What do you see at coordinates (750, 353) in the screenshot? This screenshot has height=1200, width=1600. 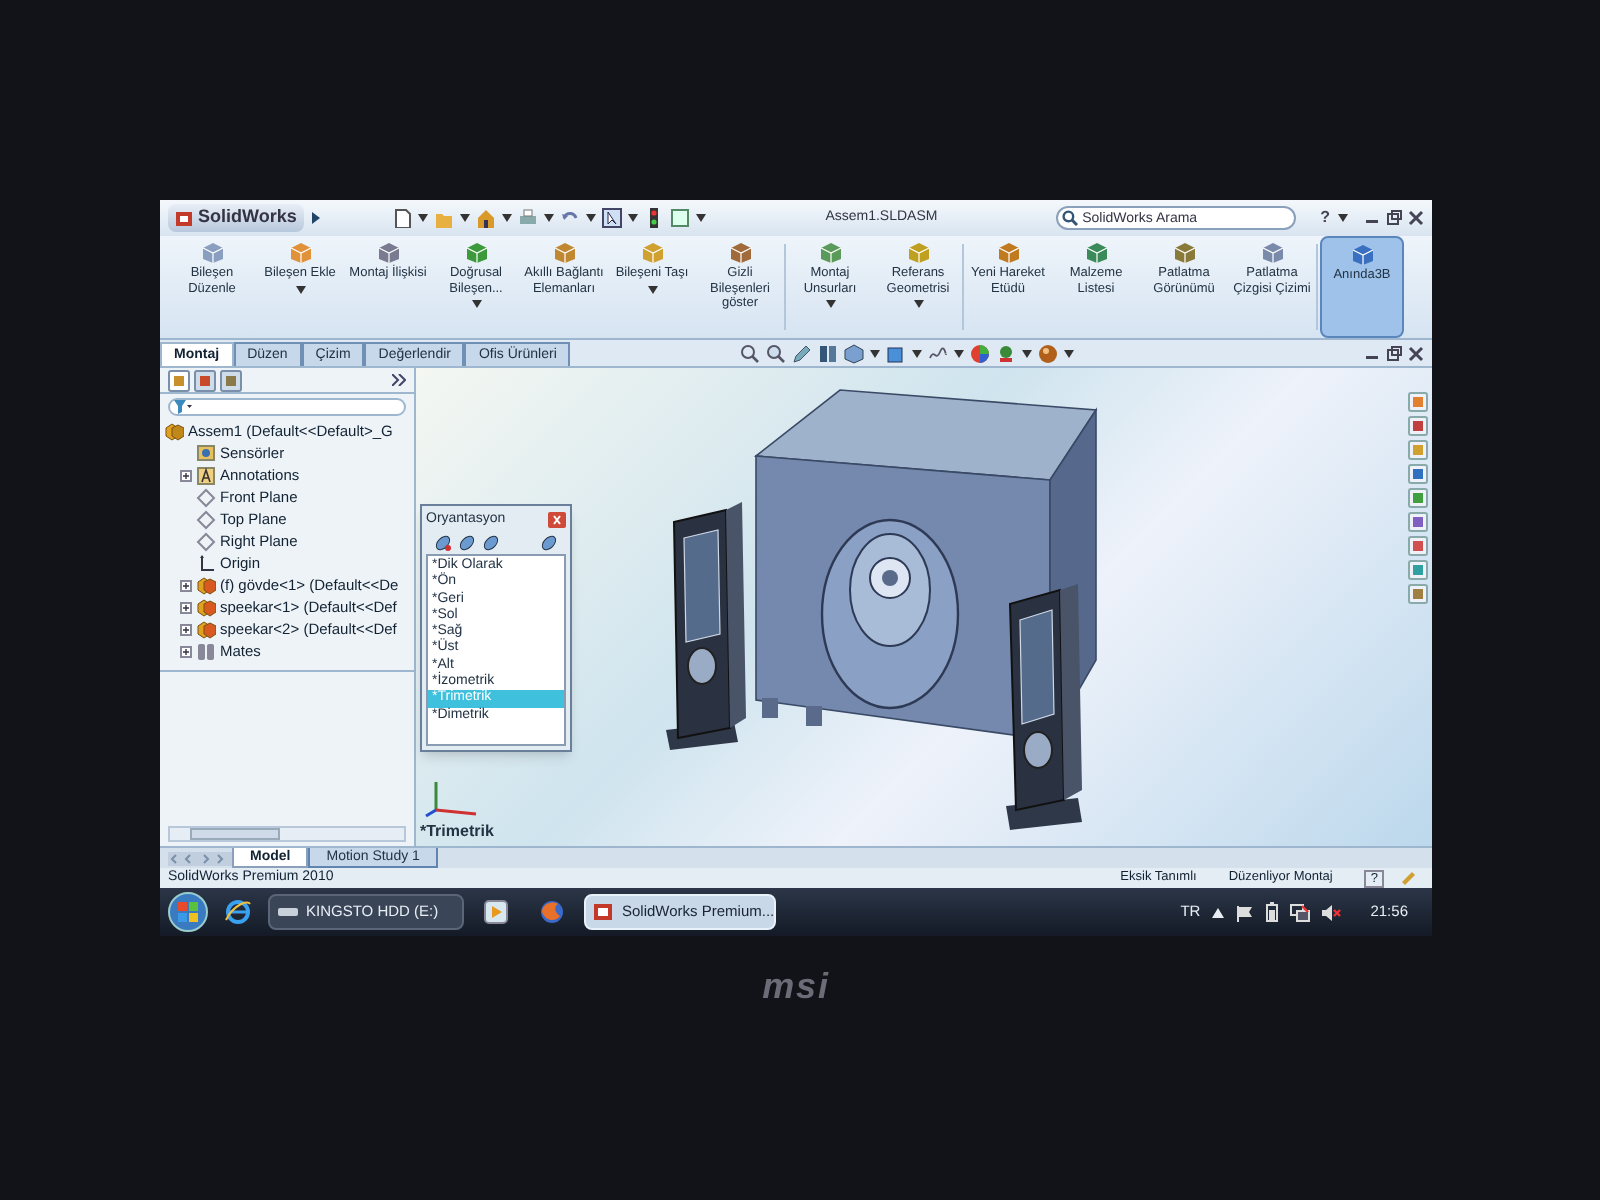 I see `zoom-fit-icon` at bounding box center [750, 353].